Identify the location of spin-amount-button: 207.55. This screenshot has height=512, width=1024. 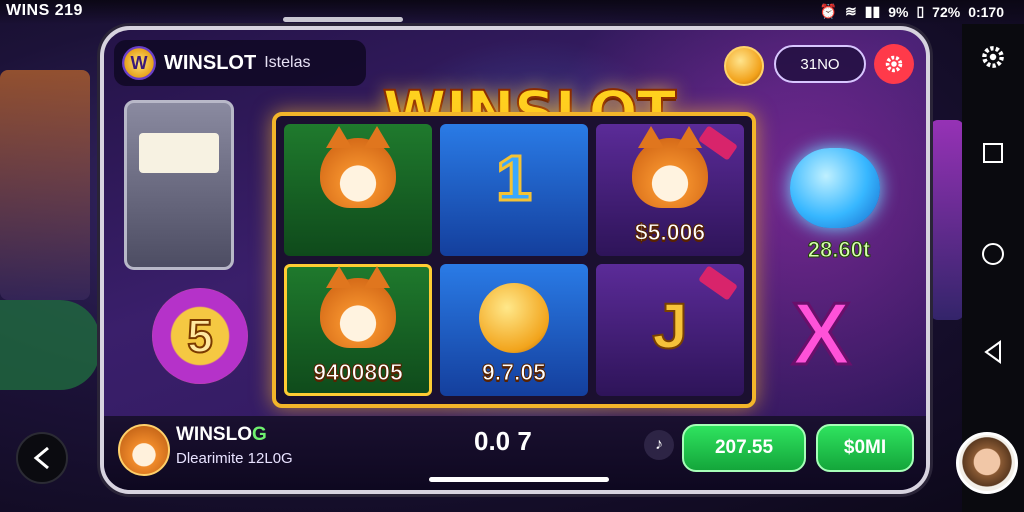
(744, 448).